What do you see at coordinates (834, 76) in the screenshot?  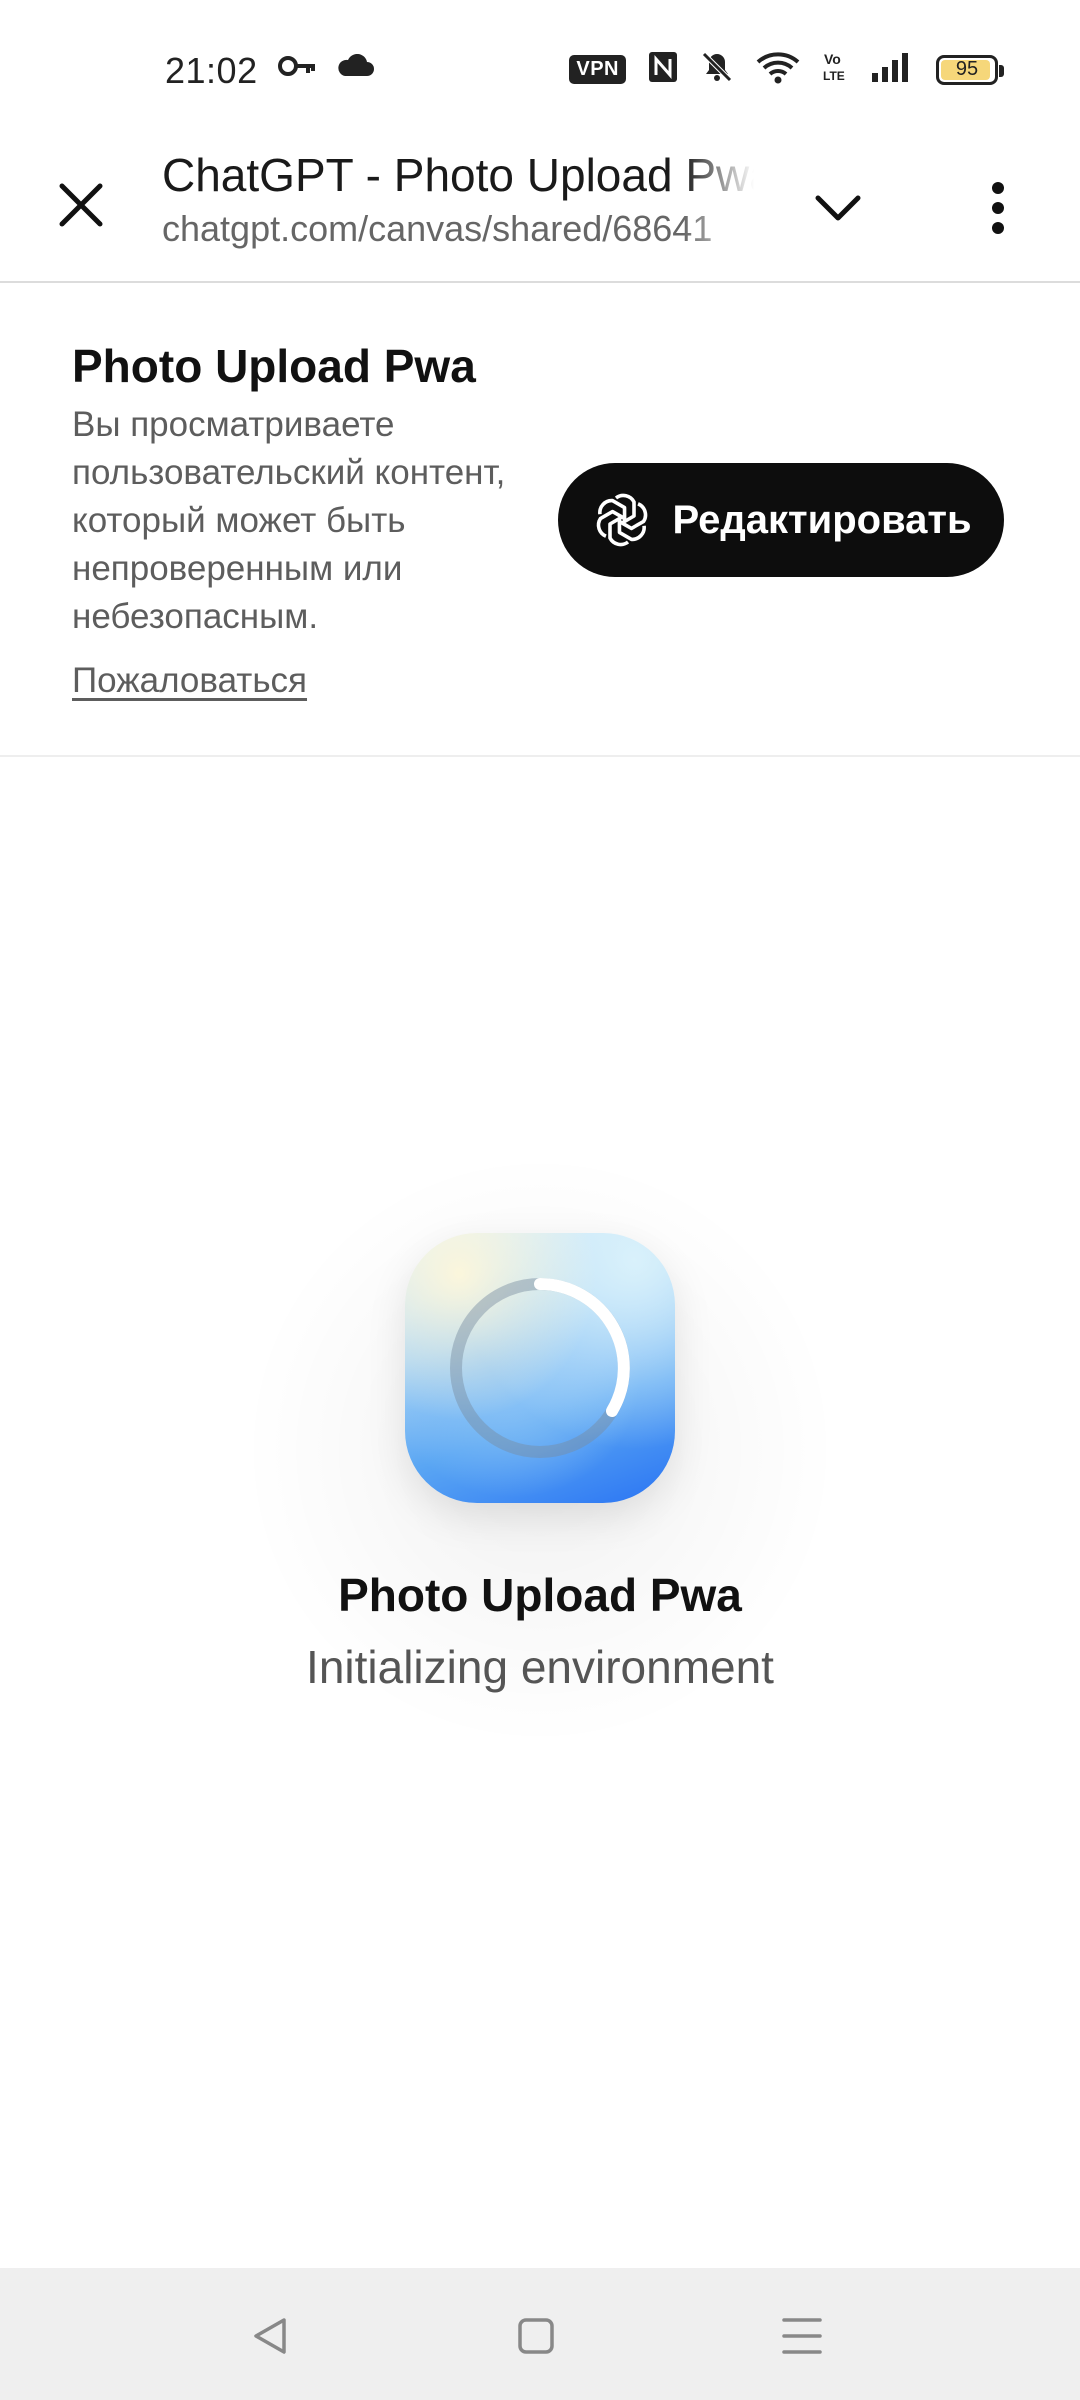 I see `svg-text: LTE` at bounding box center [834, 76].